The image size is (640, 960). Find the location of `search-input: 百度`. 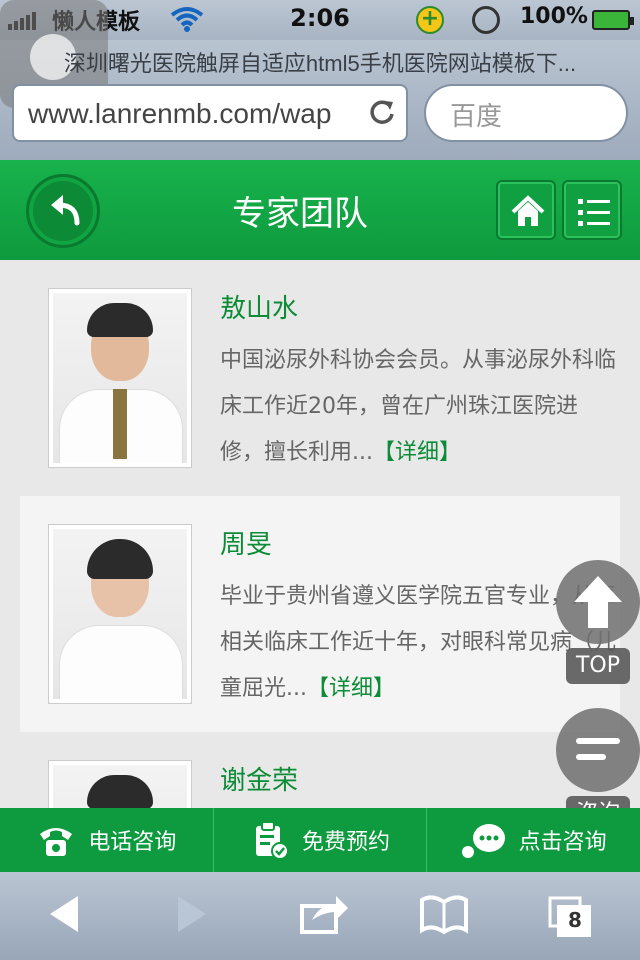

search-input: 百度 is located at coordinates (526, 113).